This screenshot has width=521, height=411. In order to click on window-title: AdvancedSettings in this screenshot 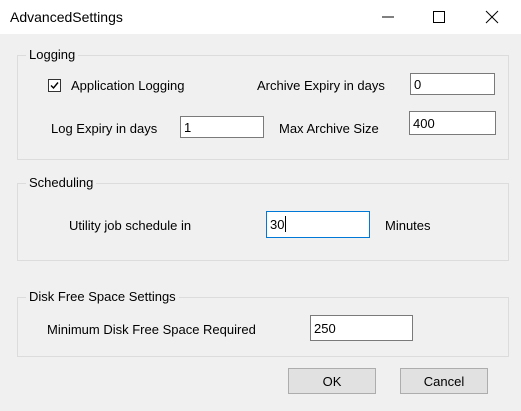, I will do `click(66, 17)`.